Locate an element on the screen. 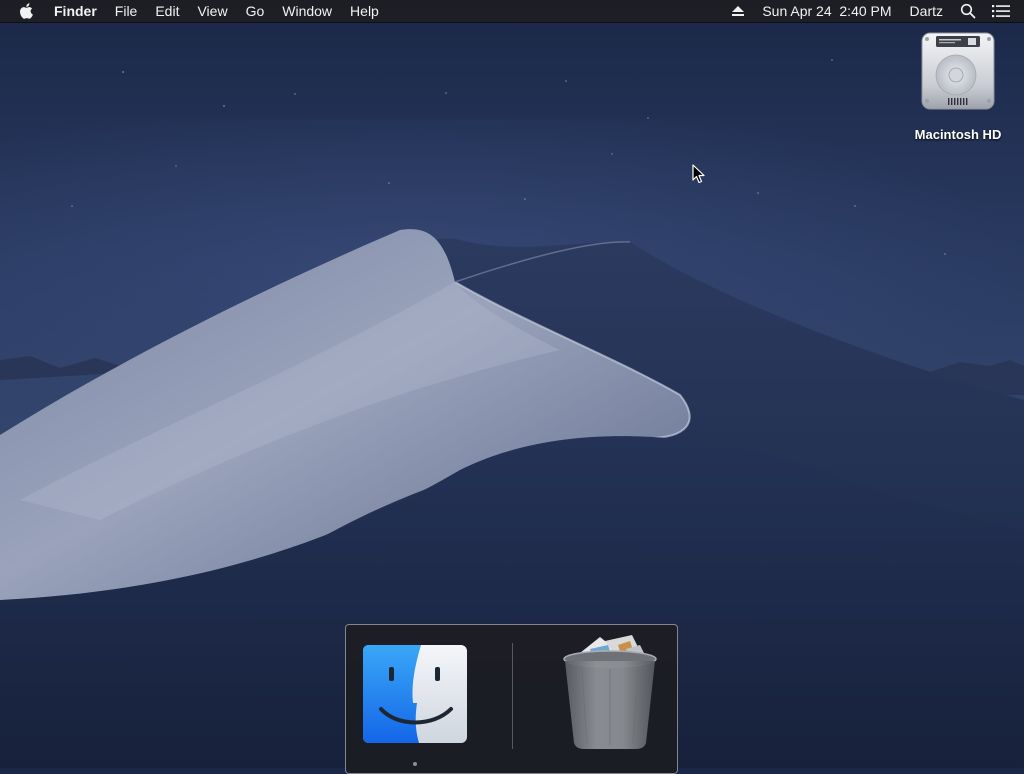  apple-logo-icon is located at coordinates (22, 11).